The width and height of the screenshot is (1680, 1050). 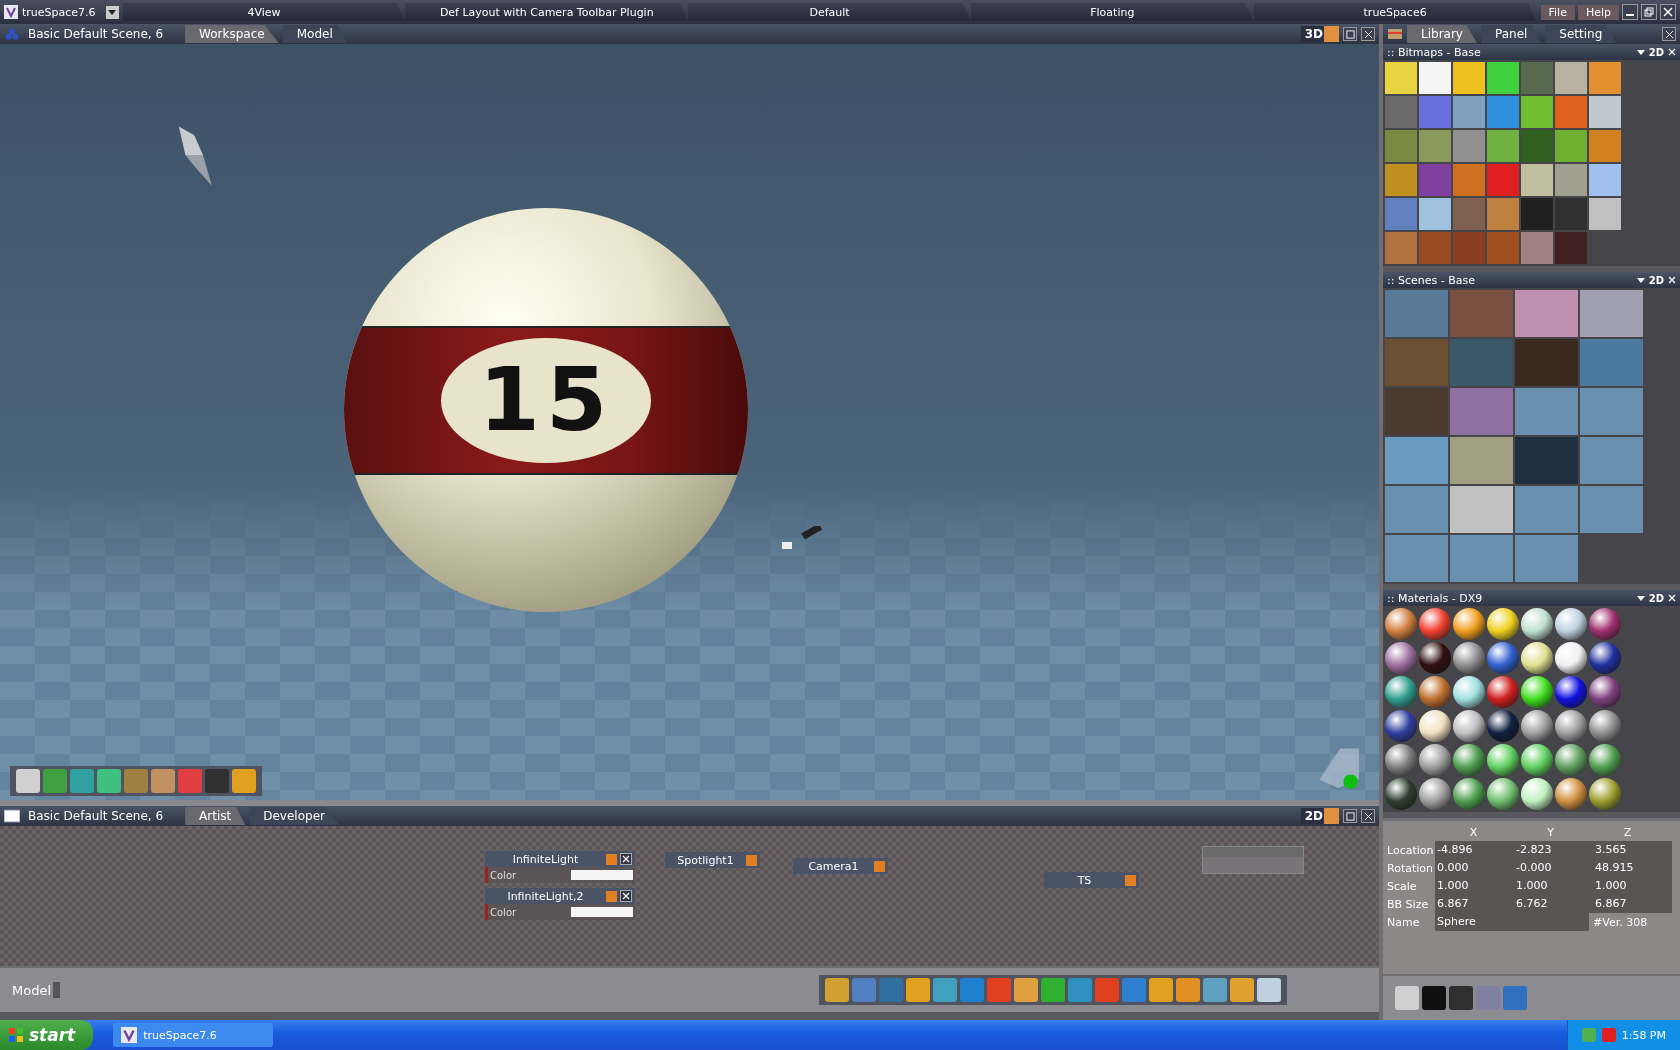 What do you see at coordinates (1630, 12) in the screenshot?
I see `minimize-button` at bounding box center [1630, 12].